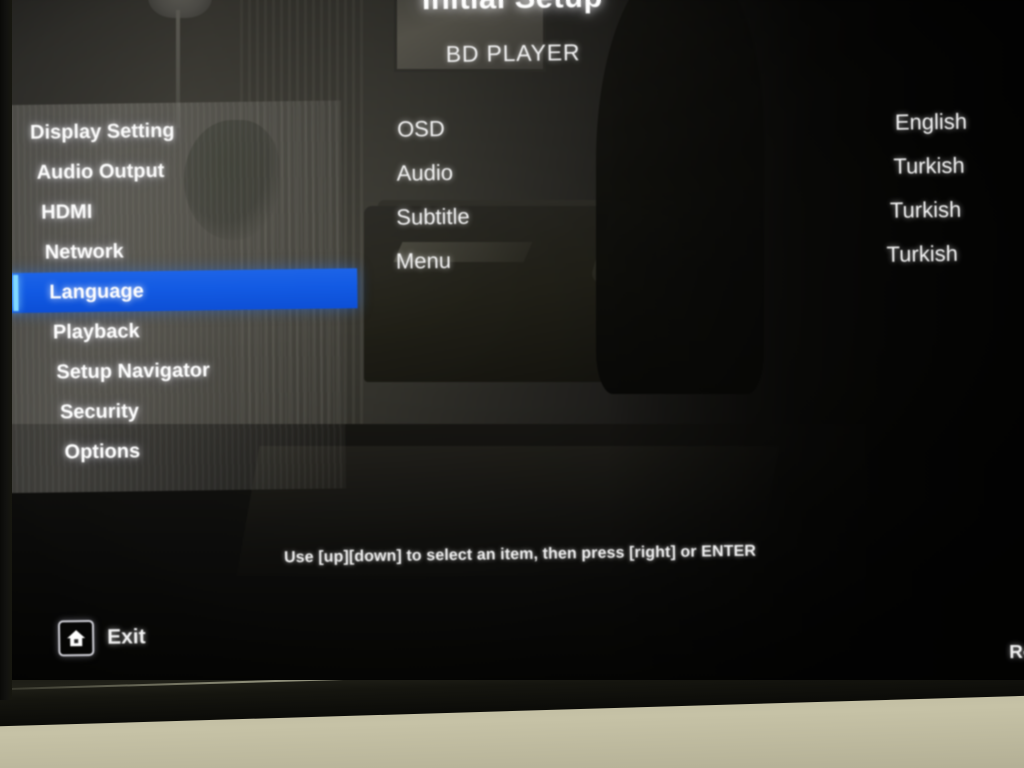 Image resolution: width=1024 pixels, height=768 pixels. What do you see at coordinates (931, 121) in the screenshot?
I see `setting-value: English` at bounding box center [931, 121].